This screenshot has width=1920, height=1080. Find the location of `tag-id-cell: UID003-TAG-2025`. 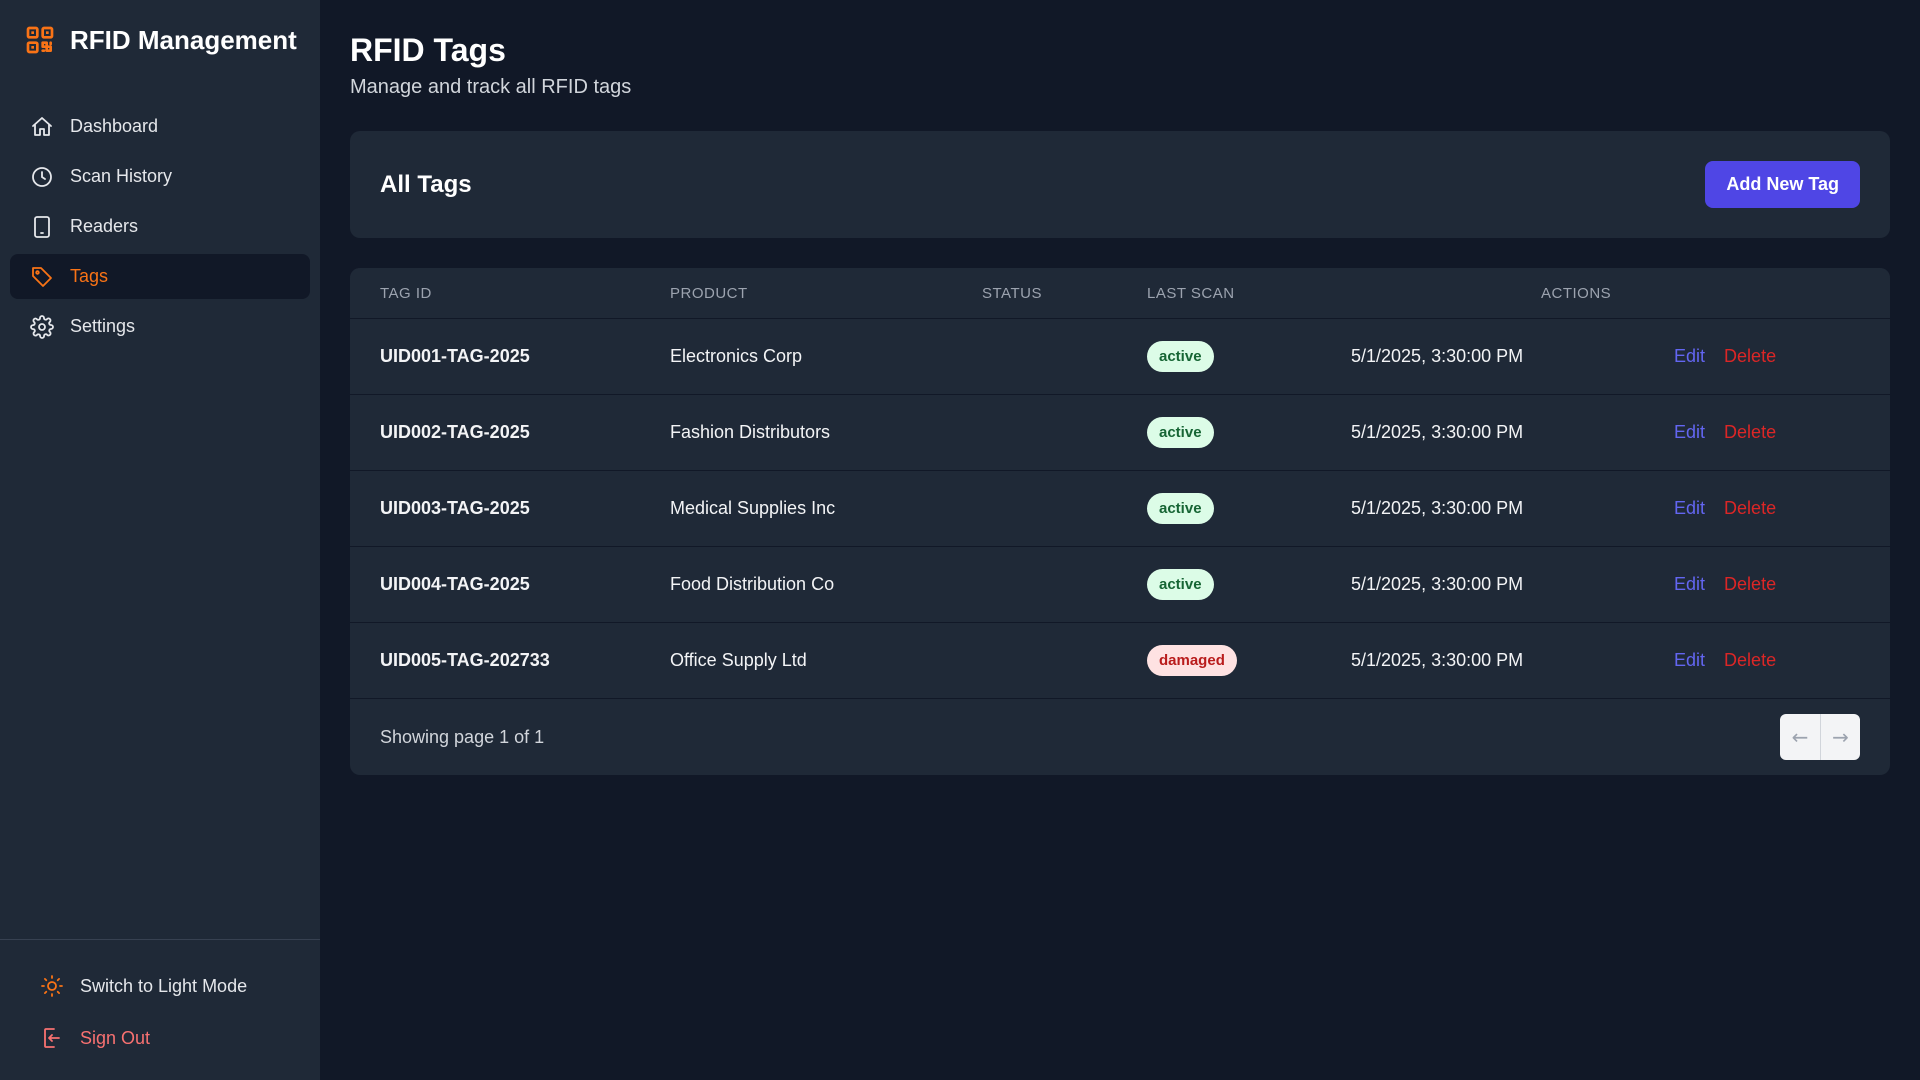

tag-id-cell: UID003-TAG-2025 is located at coordinates (455, 508).